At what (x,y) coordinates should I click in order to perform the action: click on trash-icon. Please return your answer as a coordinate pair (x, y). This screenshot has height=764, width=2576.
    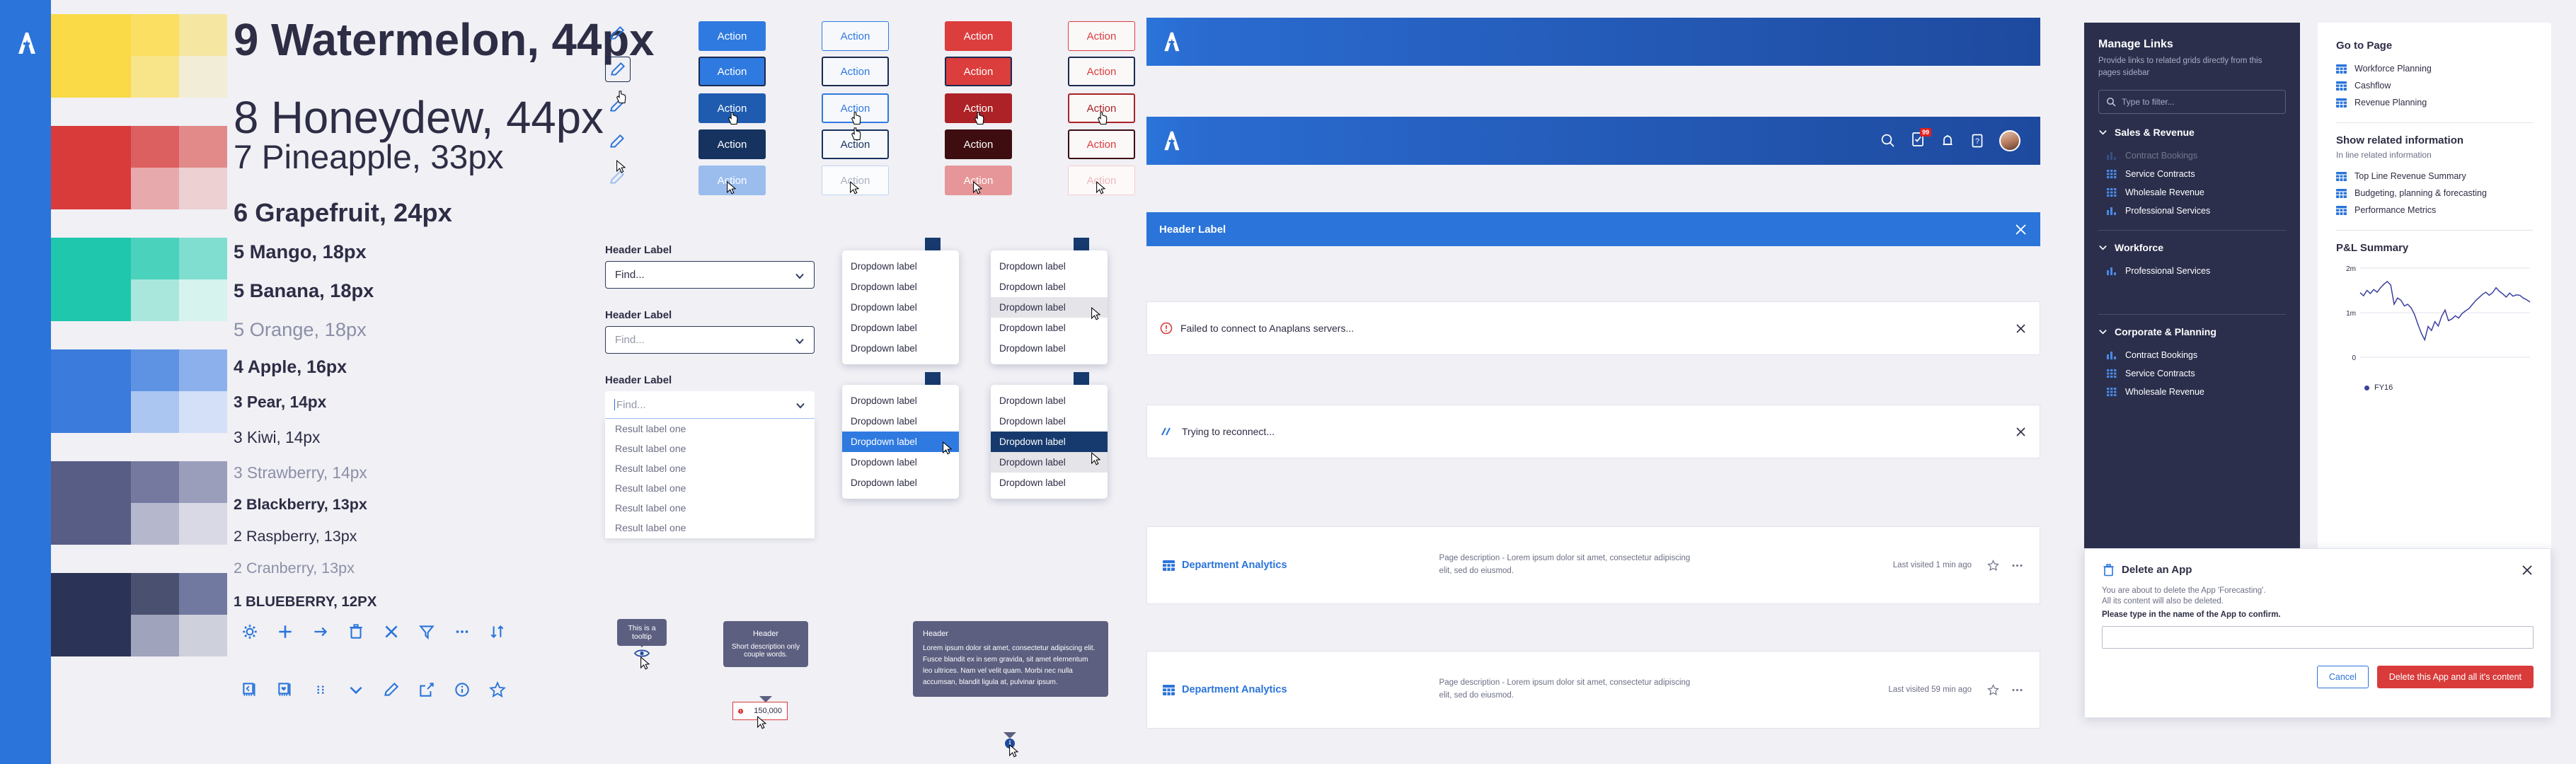
    Looking at the image, I should click on (356, 632).